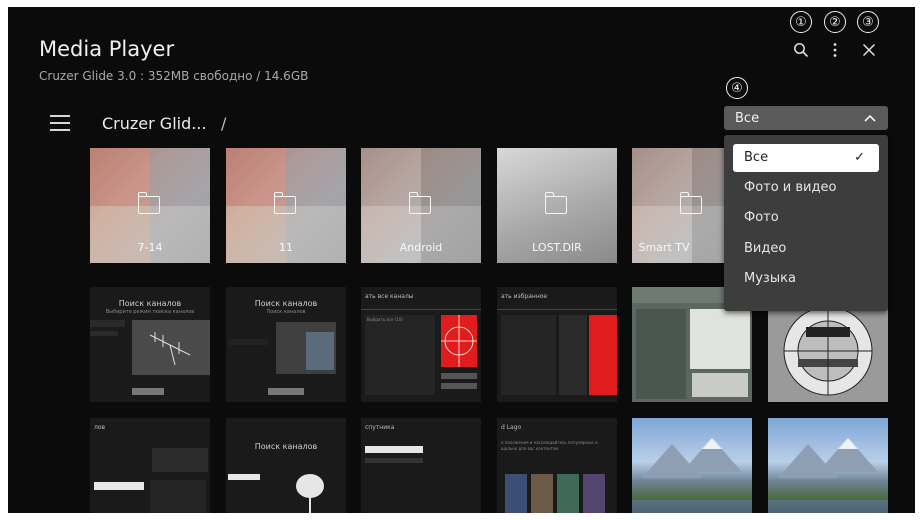  What do you see at coordinates (835, 22) in the screenshot?
I see `callout-2: ②` at bounding box center [835, 22].